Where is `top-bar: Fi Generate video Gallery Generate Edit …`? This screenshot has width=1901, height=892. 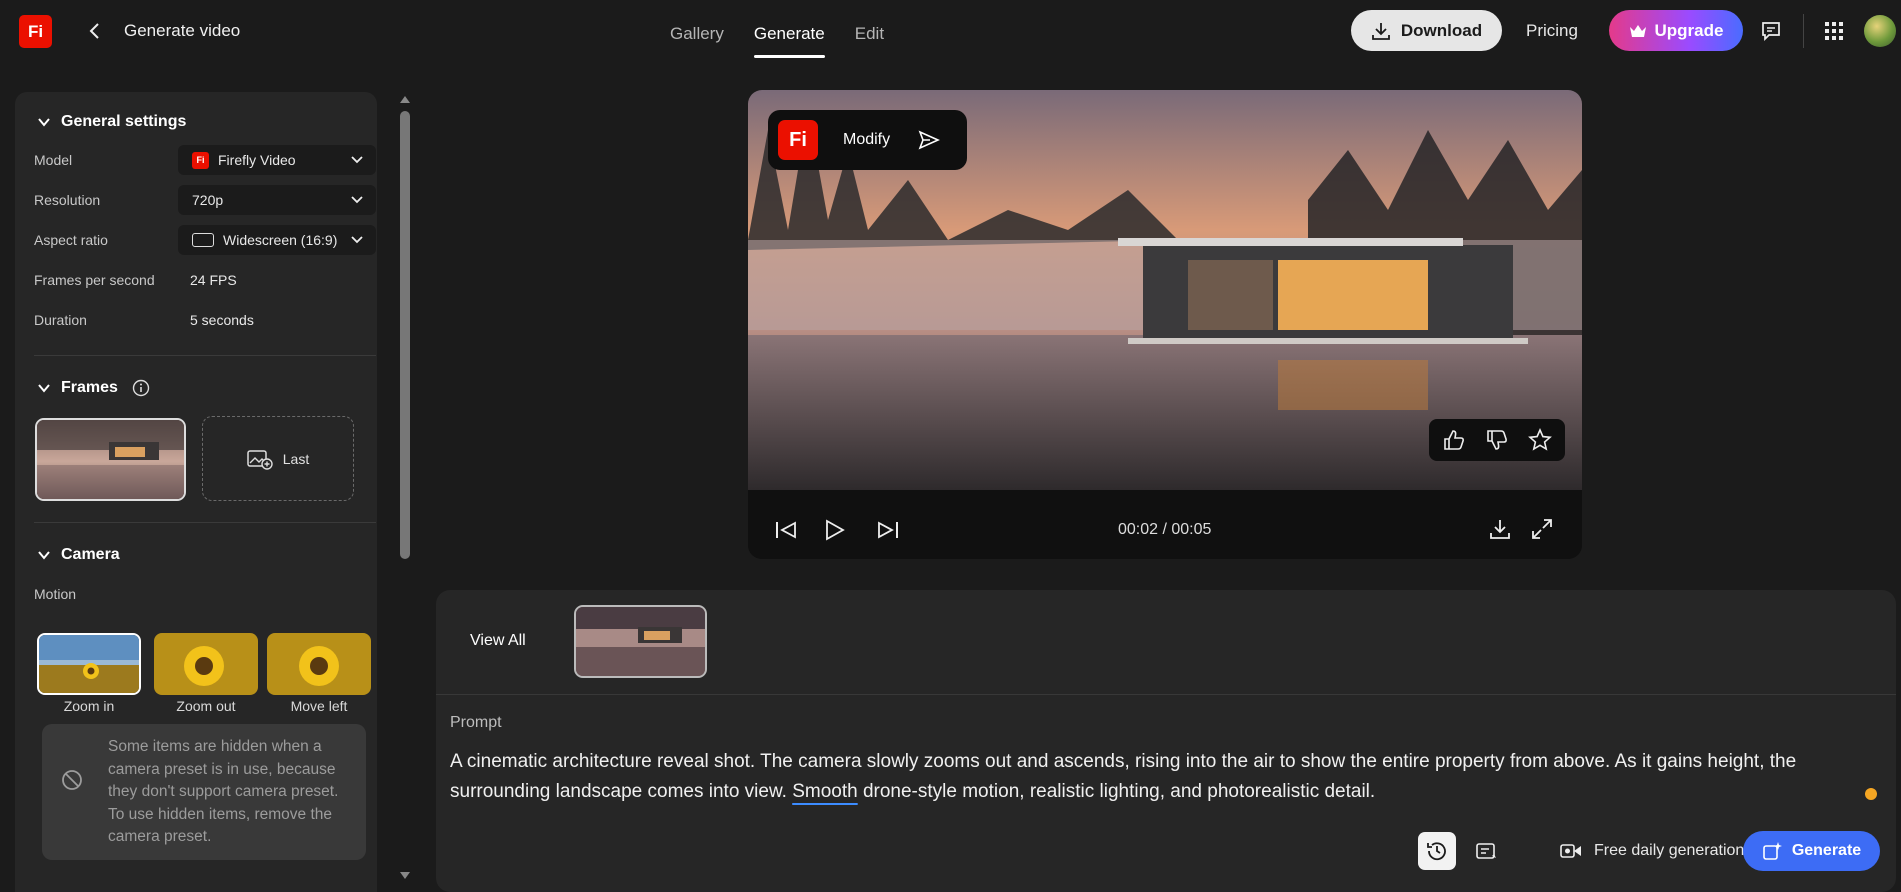
top-bar: Fi Generate video Gallery Generate Edit … is located at coordinates (950, 32).